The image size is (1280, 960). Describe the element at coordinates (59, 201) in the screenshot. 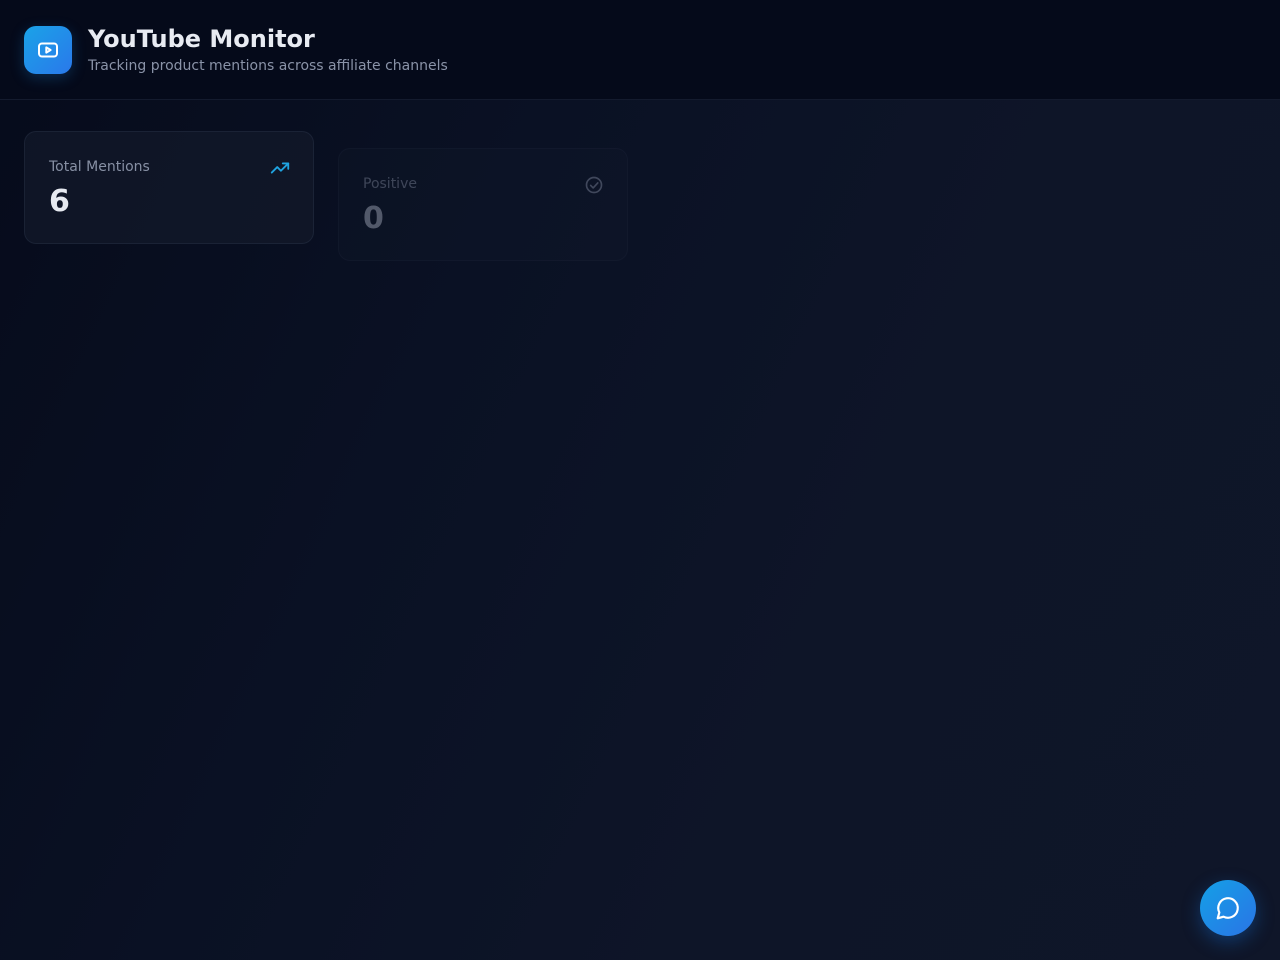

I see `stat-value: 6` at that location.